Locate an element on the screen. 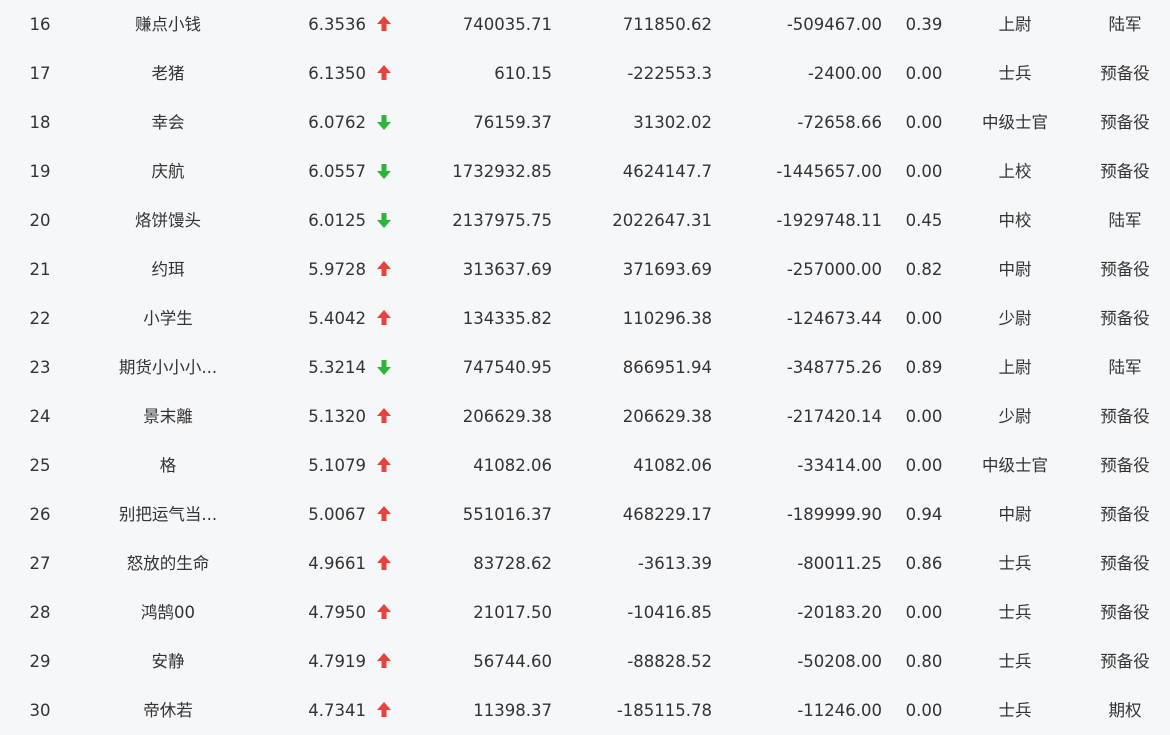  trader-name: 约珥 is located at coordinates (168, 269).